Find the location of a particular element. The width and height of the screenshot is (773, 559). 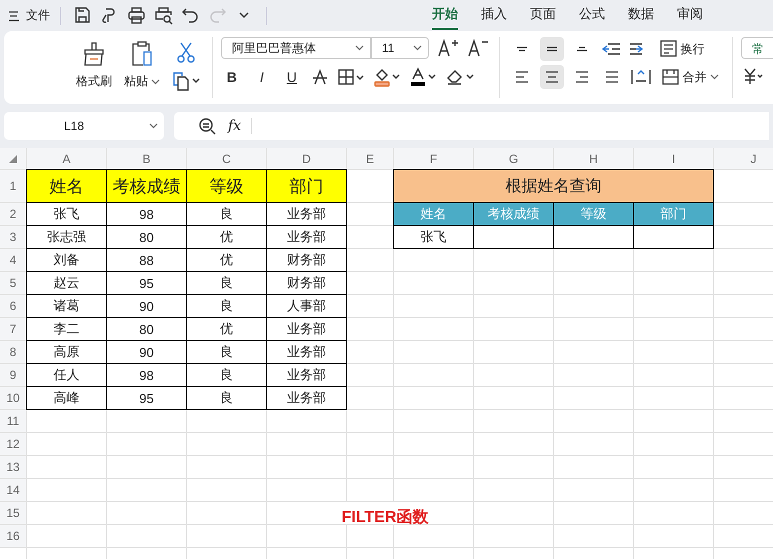

align-middle-icon is located at coordinates (552, 49).